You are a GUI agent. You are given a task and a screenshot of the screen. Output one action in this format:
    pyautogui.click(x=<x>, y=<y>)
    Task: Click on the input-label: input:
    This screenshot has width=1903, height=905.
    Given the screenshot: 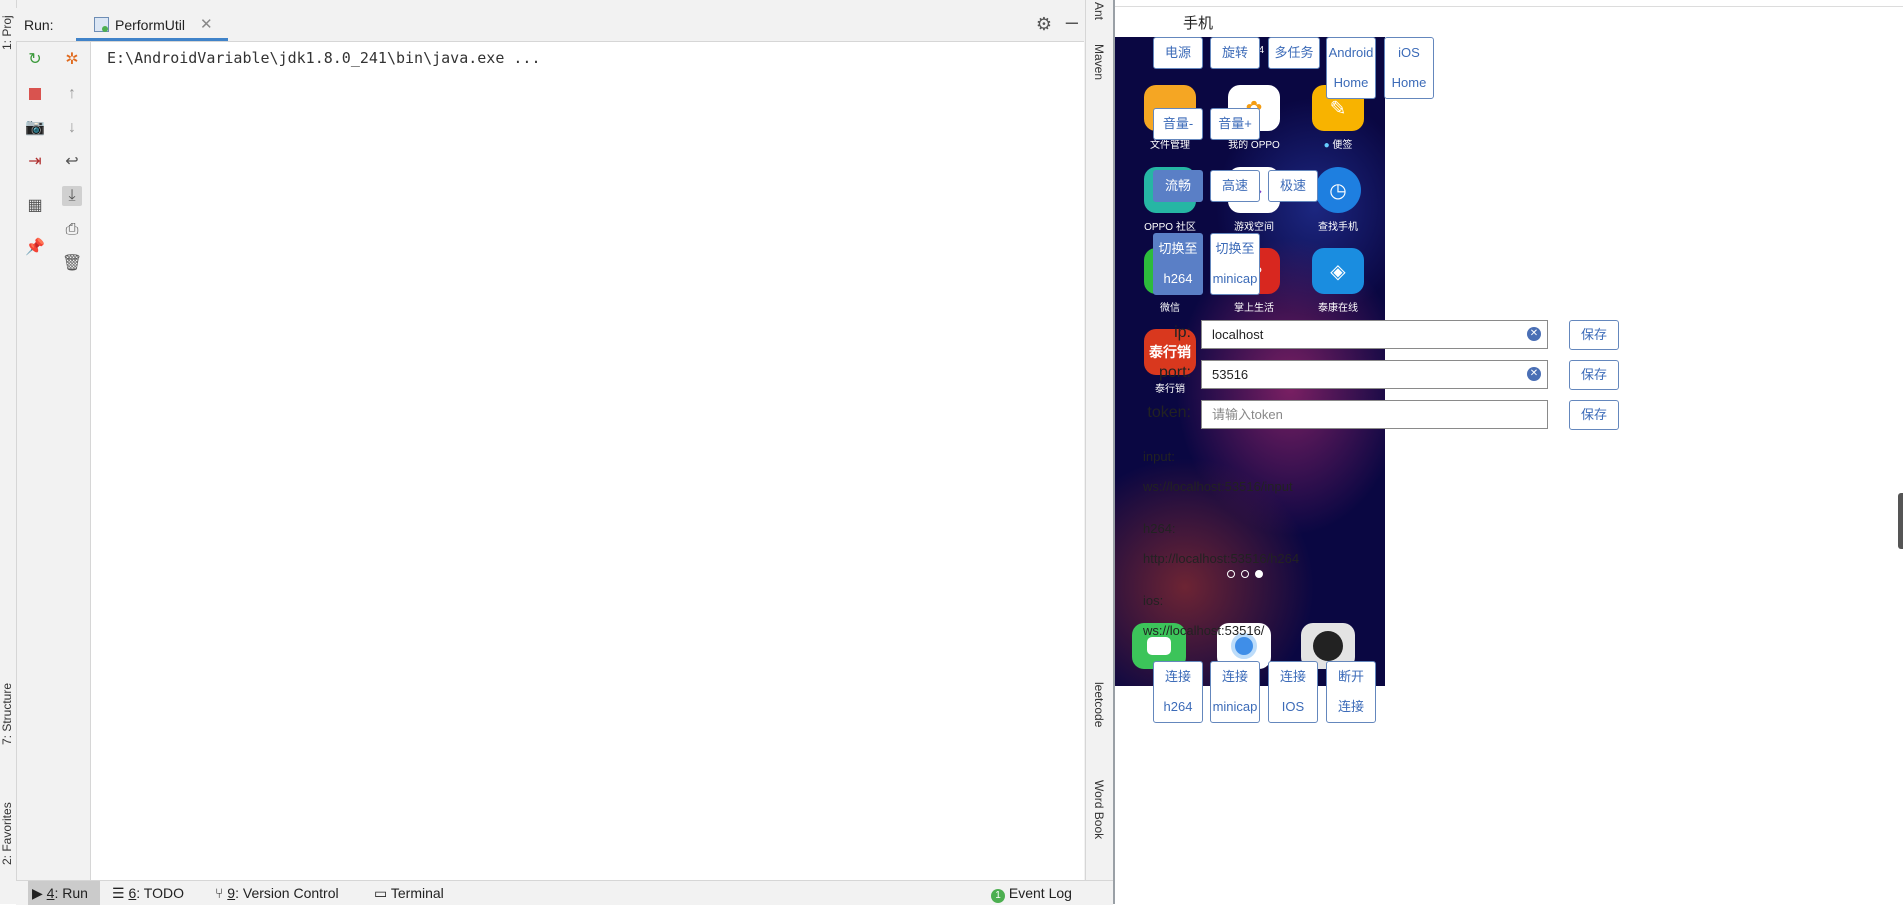 What is the action you would take?
    pyautogui.click(x=1159, y=456)
    